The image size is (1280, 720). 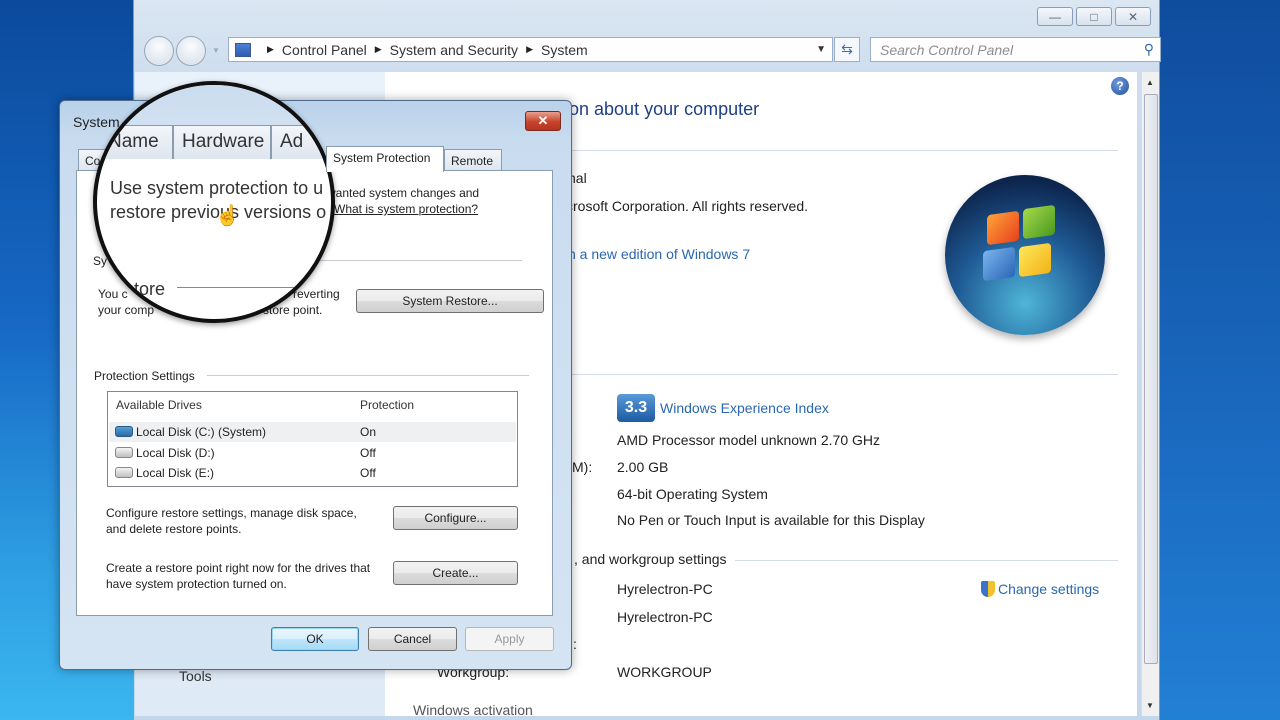 What do you see at coordinates (1150, 705) in the screenshot?
I see `scroll-down-icon: ▼` at bounding box center [1150, 705].